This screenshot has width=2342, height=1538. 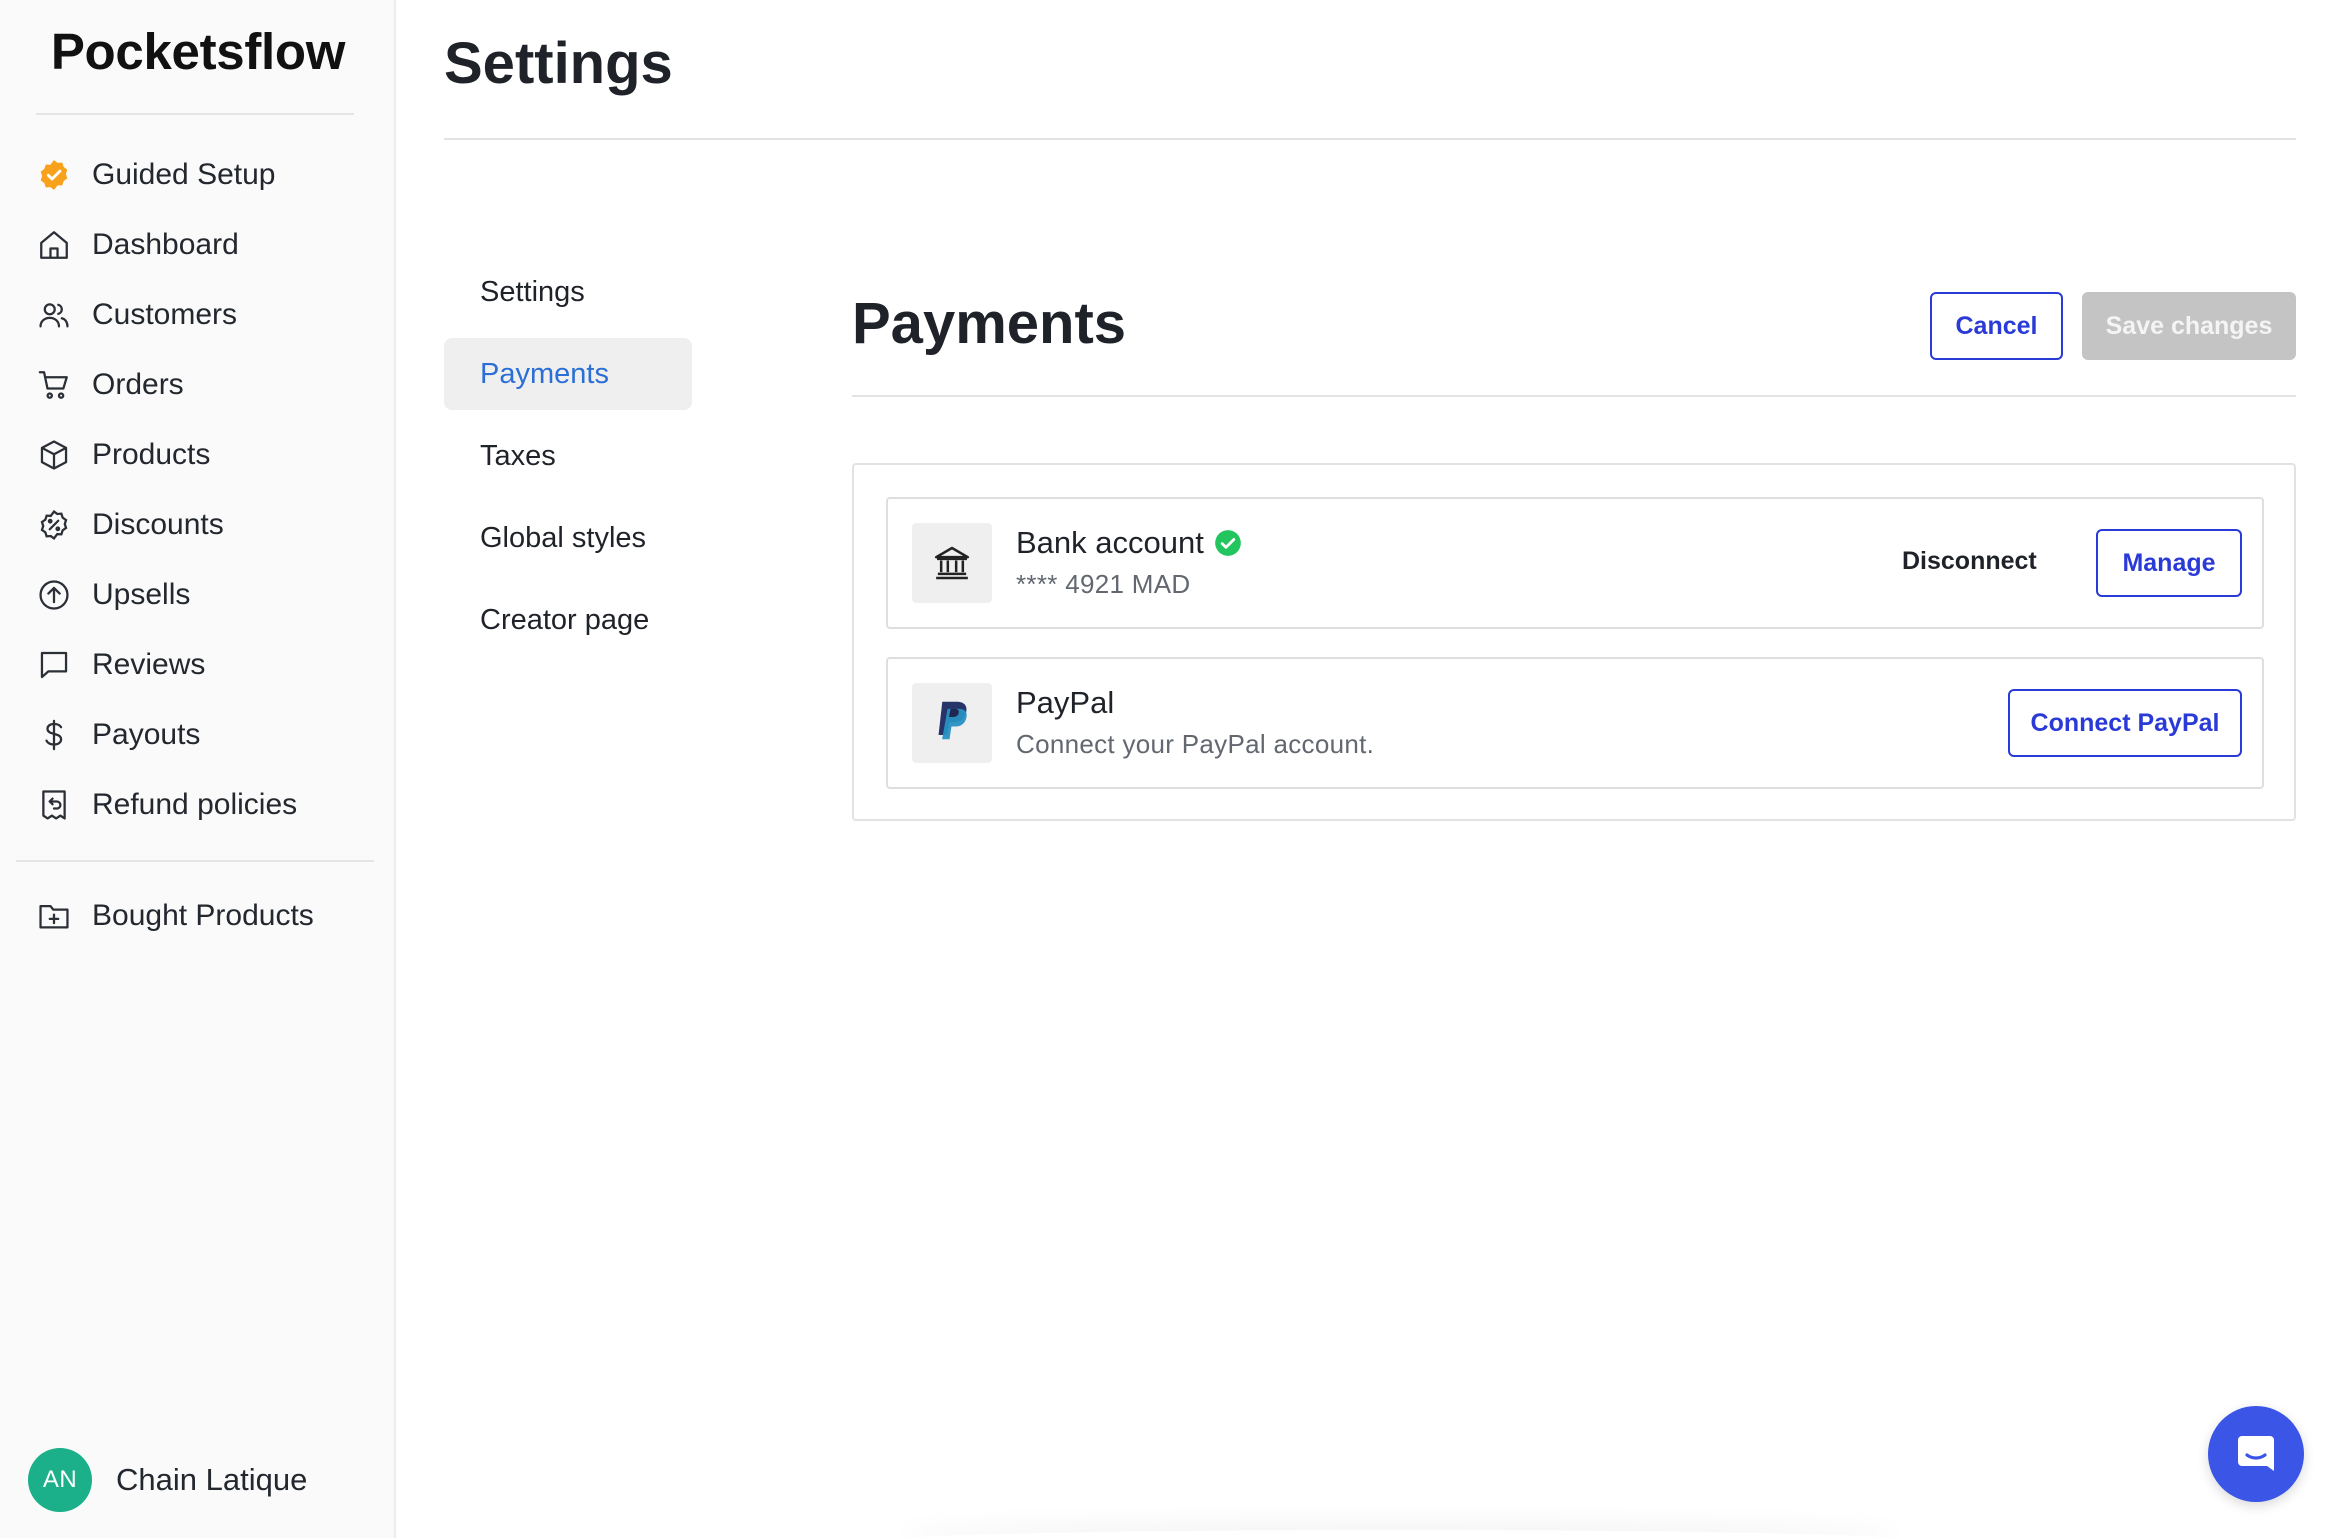 What do you see at coordinates (212, 1479) in the screenshot?
I see `user-name: Chain Latique` at bounding box center [212, 1479].